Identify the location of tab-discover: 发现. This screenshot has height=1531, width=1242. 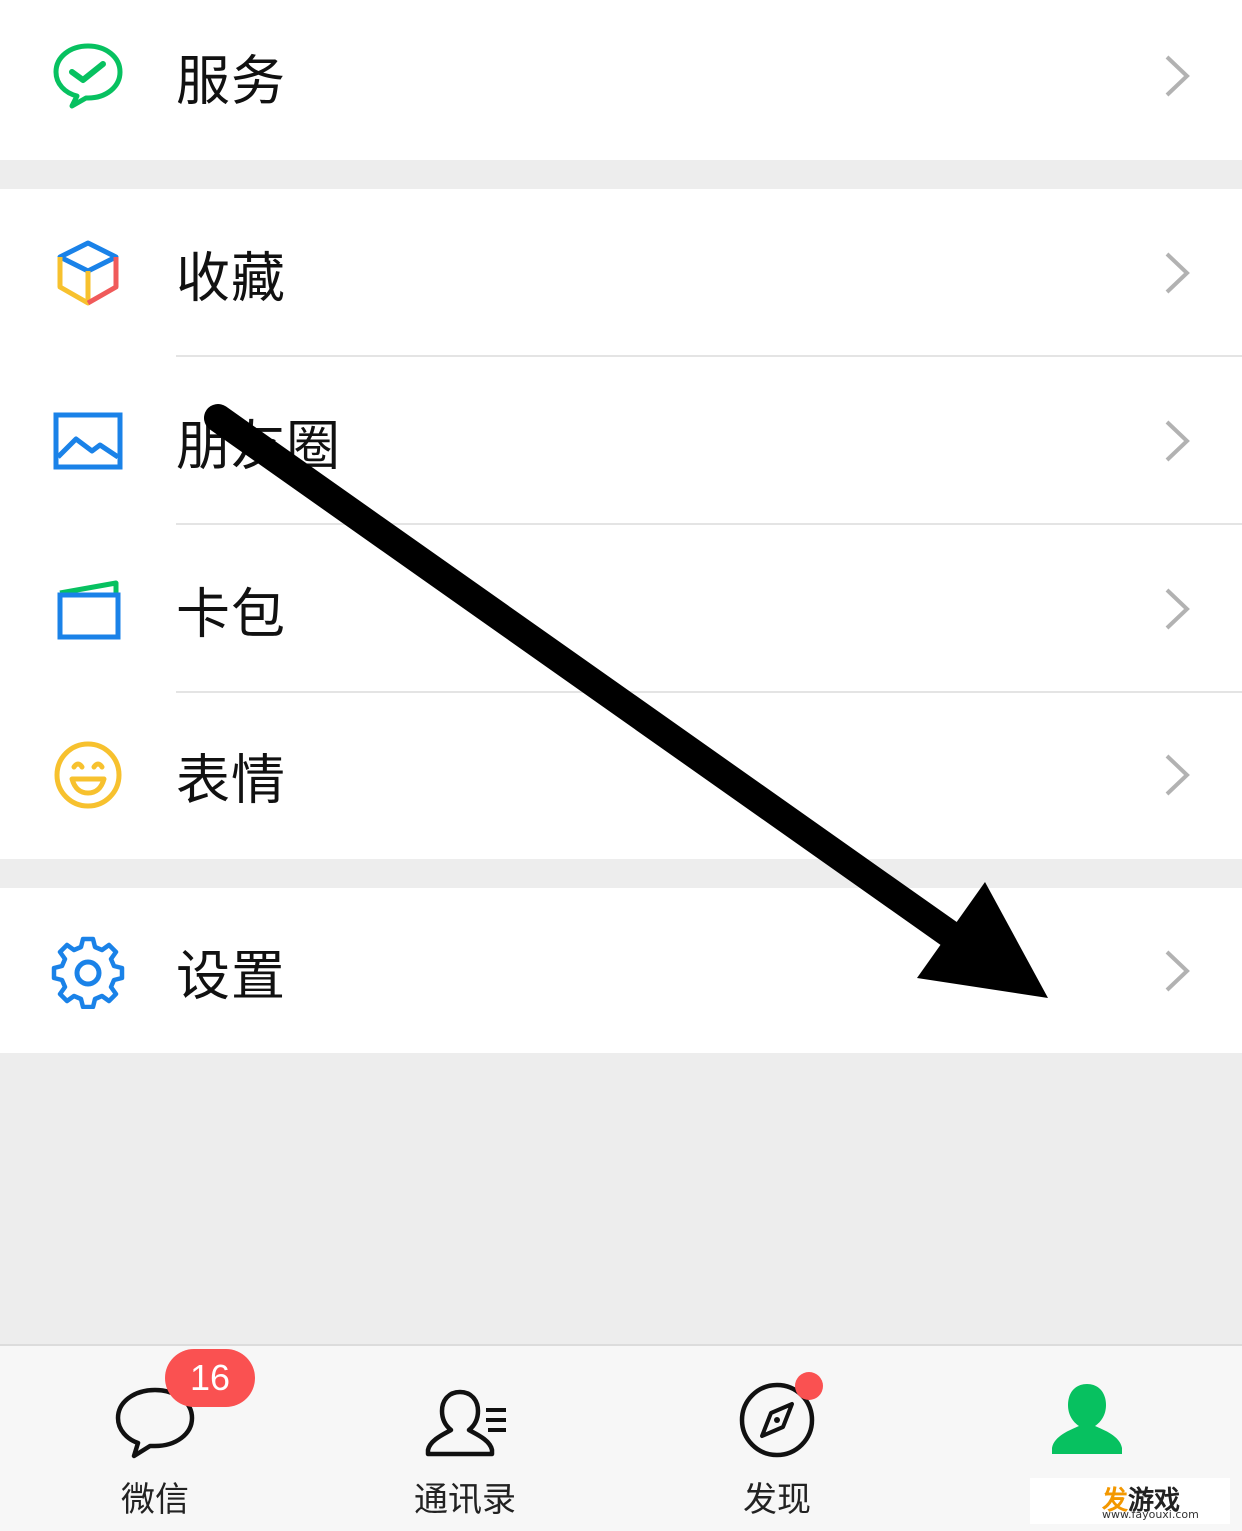
(777, 1438).